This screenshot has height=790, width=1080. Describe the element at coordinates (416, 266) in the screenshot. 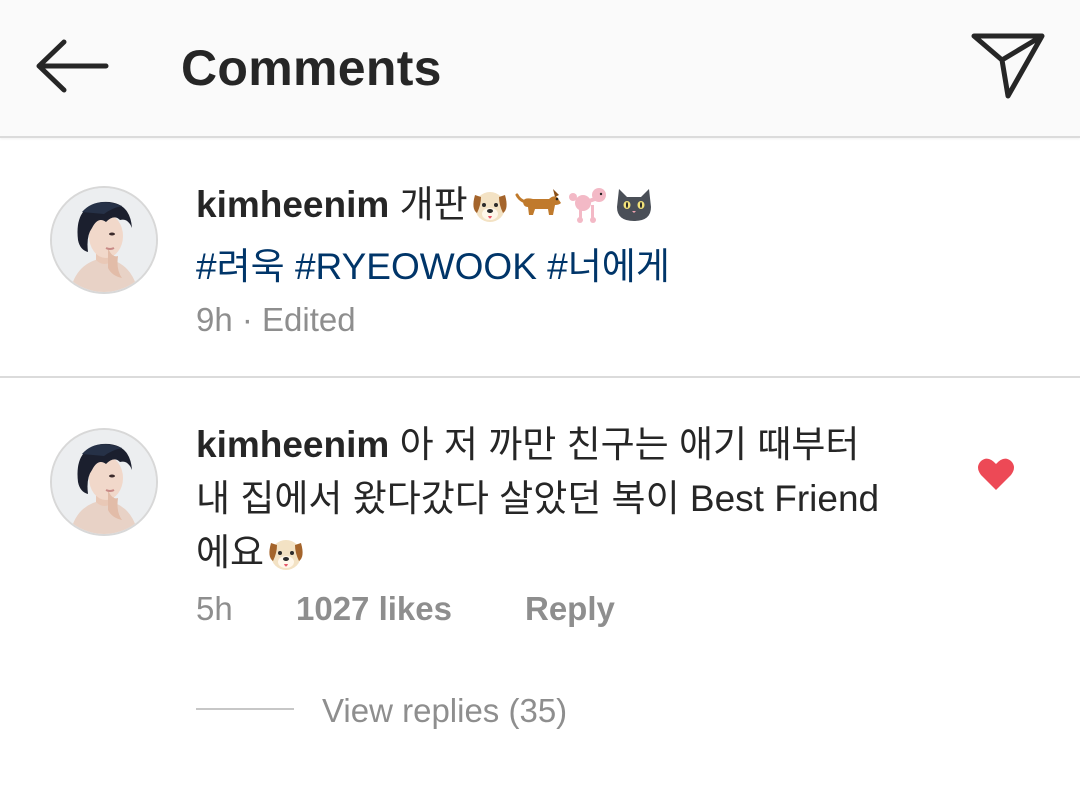

I see `hashtag-link: #RYEOWOOK` at that location.